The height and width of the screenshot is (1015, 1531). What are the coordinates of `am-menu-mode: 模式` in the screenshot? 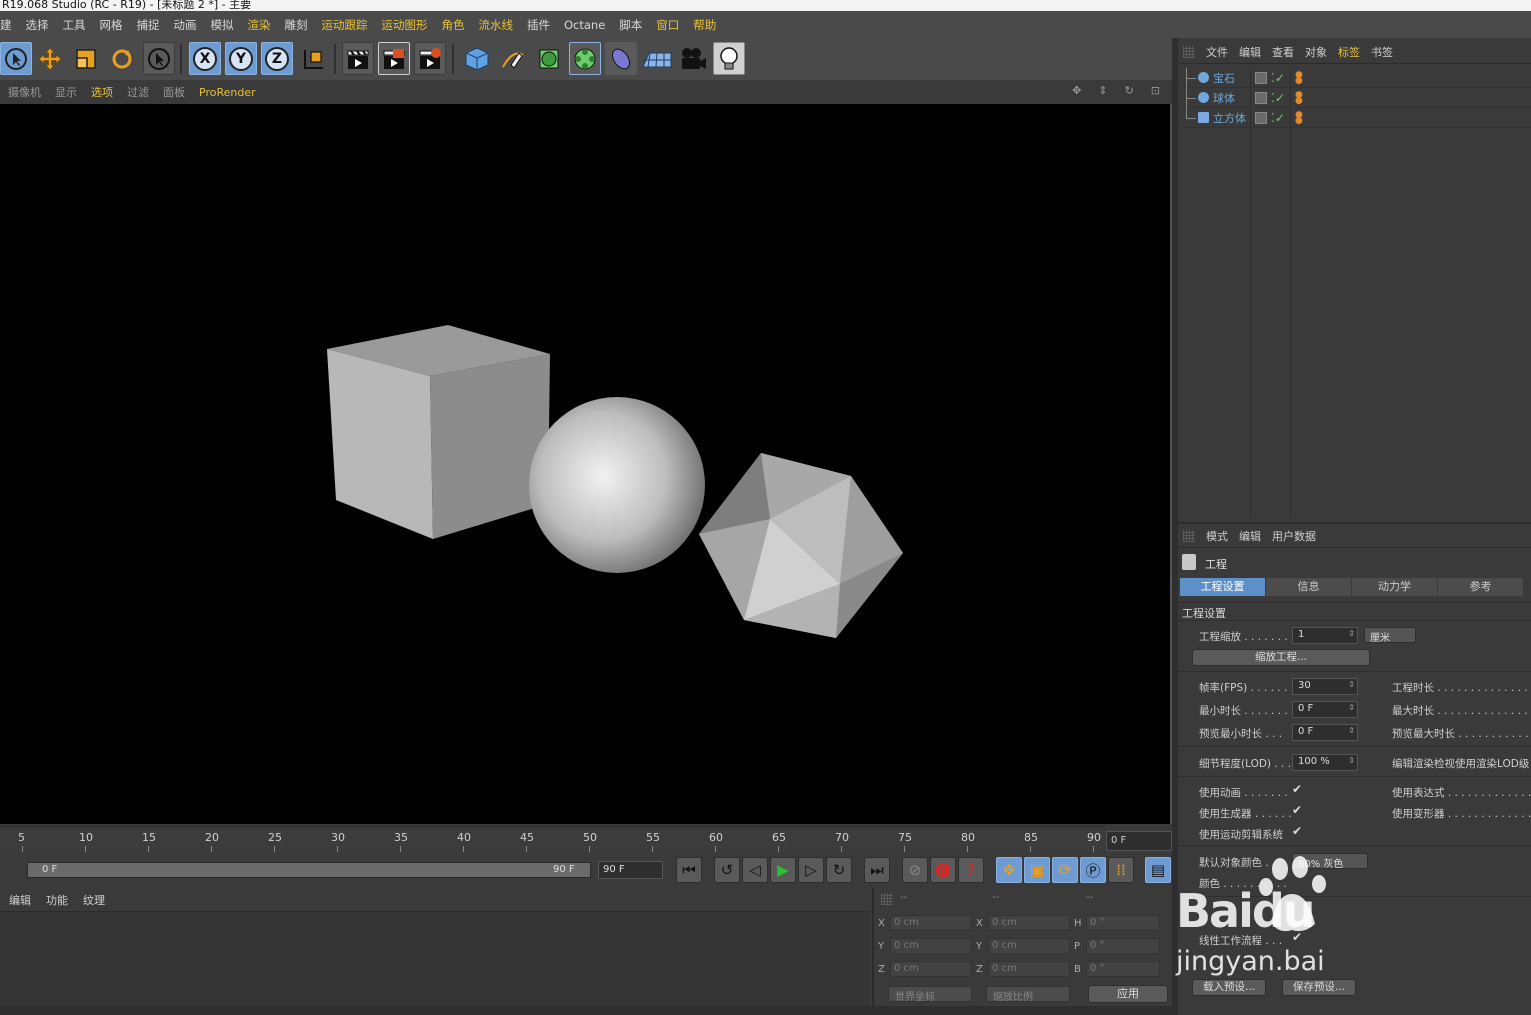 It's located at (1217, 536).